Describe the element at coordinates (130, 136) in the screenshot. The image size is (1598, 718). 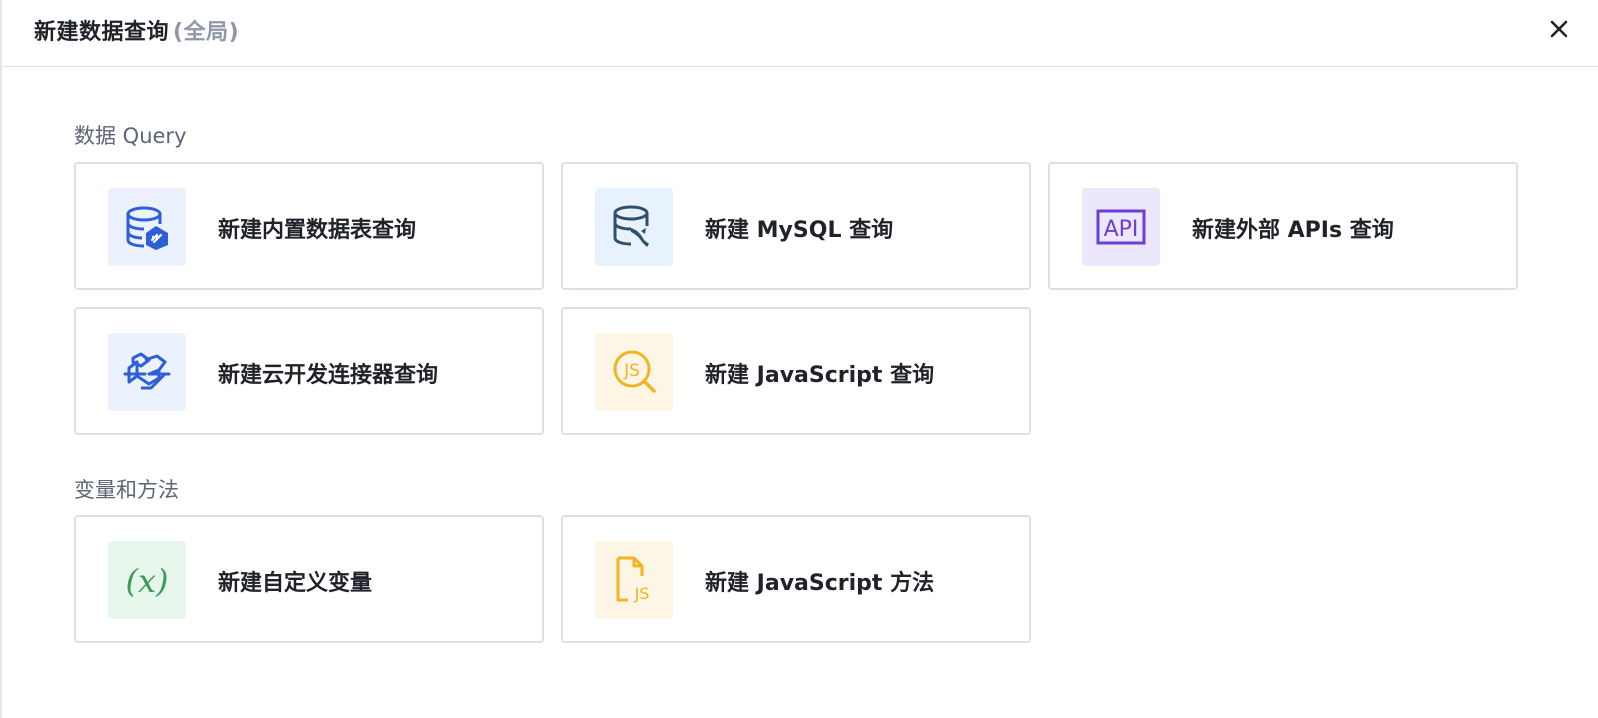
I see `section-label-data-query: 数据 Query` at that location.